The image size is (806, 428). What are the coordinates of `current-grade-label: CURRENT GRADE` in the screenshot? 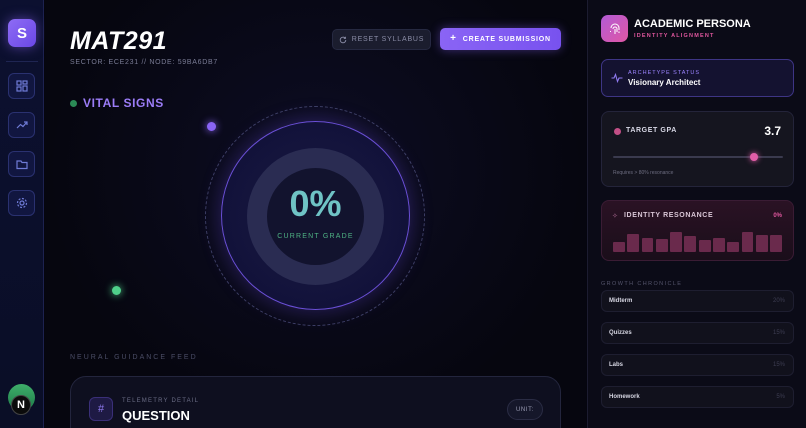 It's located at (315, 236).